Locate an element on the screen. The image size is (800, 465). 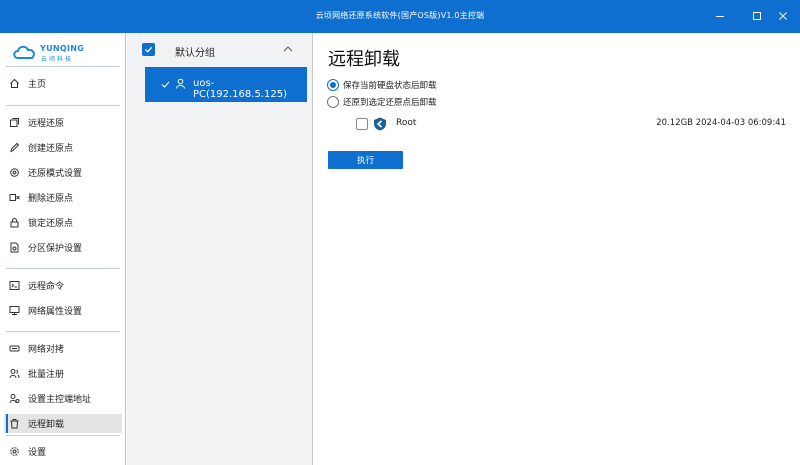
disk-name: Root is located at coordinates (406, 123).